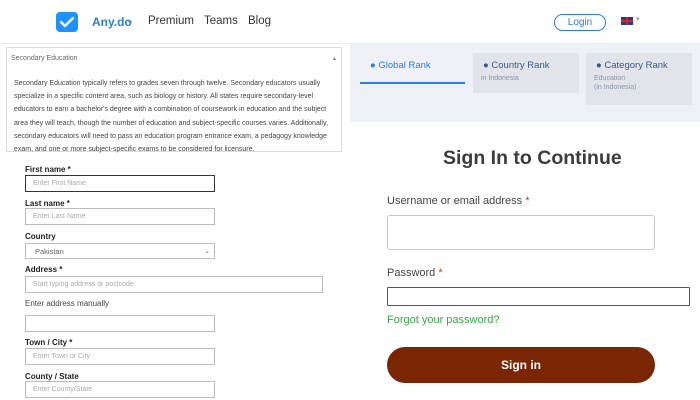 This screenshot has width=700, height=400. Describe the element at coordinates (639, 79) in the screenshot. I see `tab-category-rank: ● Category Rank Education (in Indonesia)` at that location.